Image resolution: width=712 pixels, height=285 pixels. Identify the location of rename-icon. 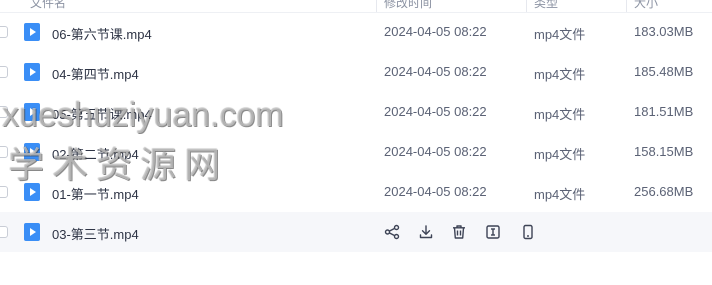
(493, 232).